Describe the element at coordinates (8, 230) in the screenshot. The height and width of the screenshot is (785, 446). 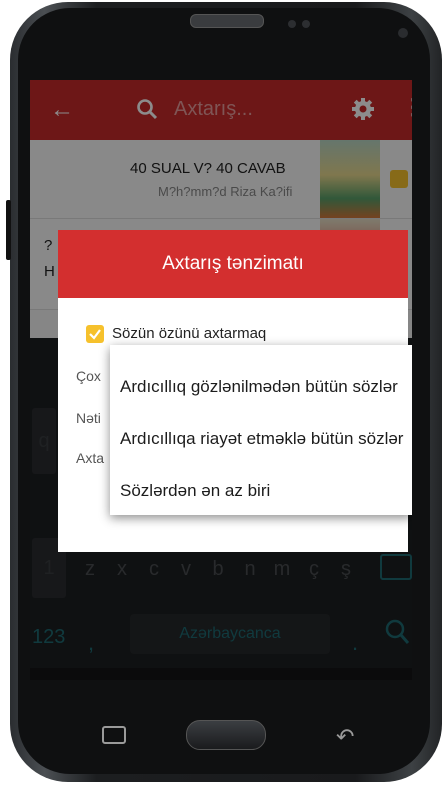
I see `side-button` at that location.